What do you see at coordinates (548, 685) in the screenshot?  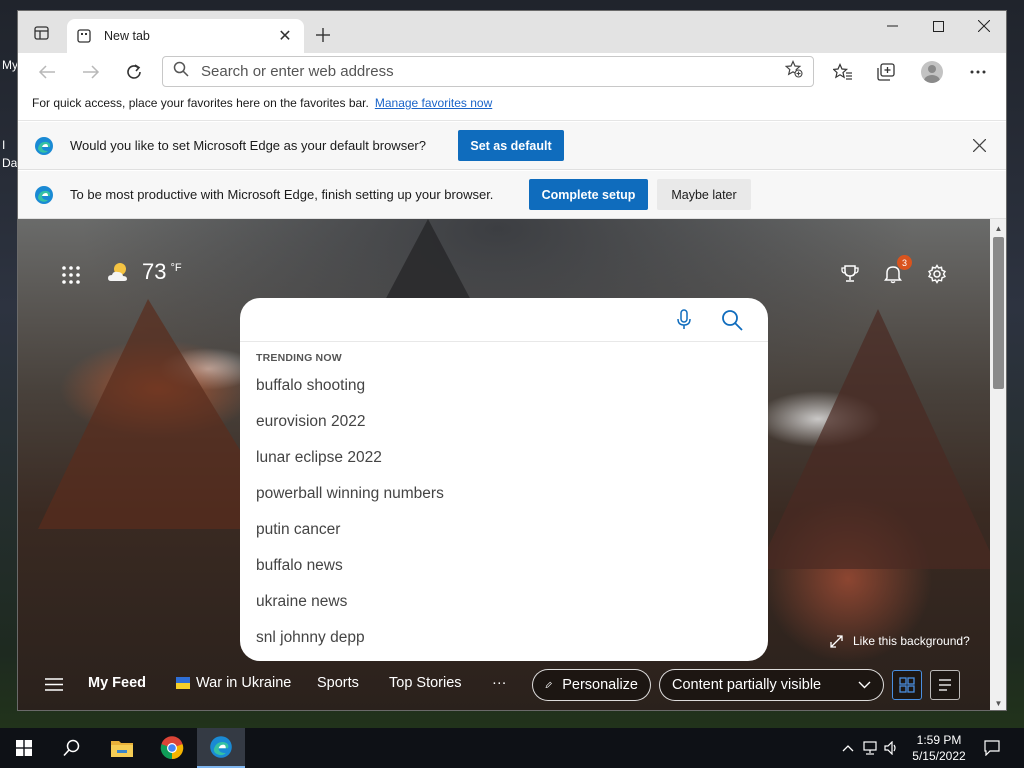 I see `pencil-icon` at bounding box center [548, 685].